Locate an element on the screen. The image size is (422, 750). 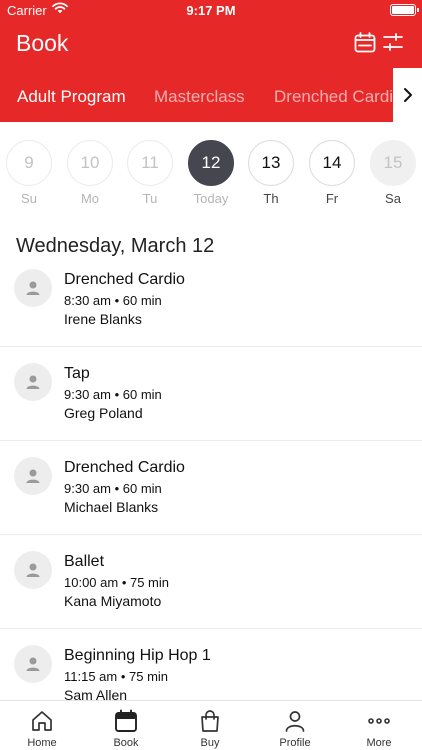
day-monday: 10 Mo is located at coordinates (90, 173).